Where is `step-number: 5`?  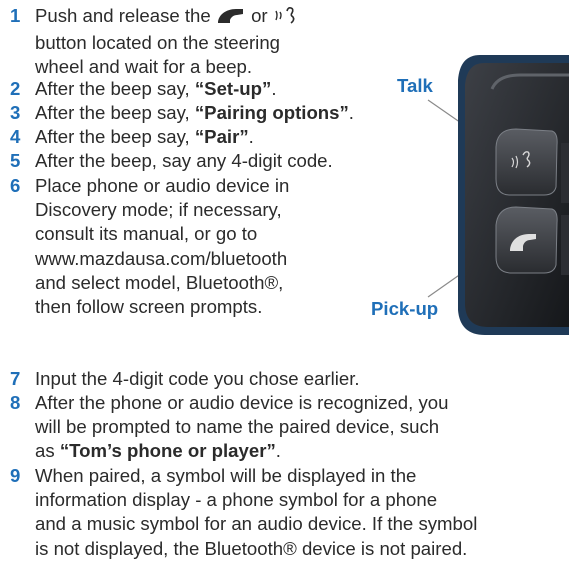 step-number: 5 is located at coordinates (15, 160).